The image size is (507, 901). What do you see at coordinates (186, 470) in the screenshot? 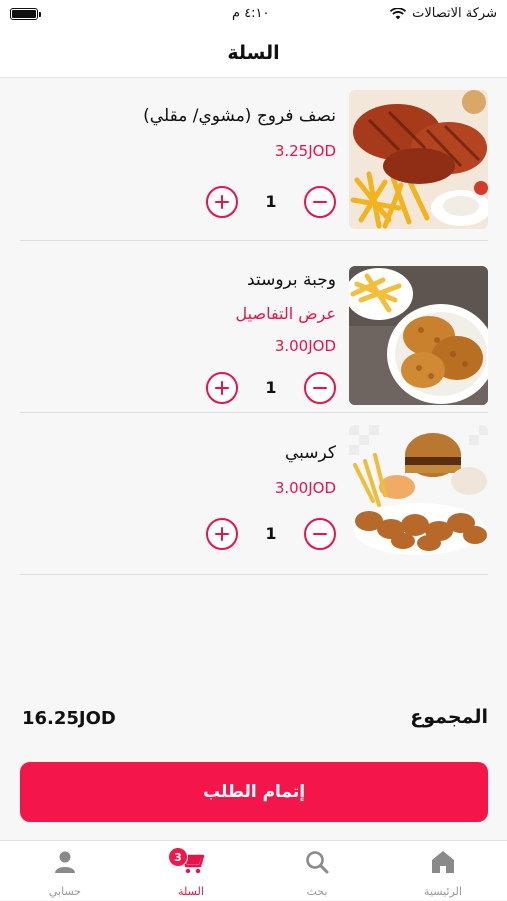
I see `item-info: كرسبي 3.00JOD` at bounding box center [186, 470].